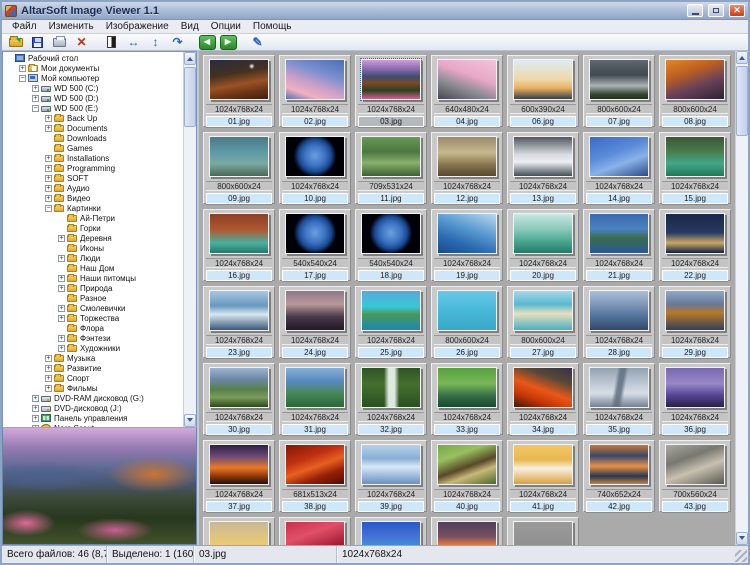  I want to click on delete-button: ✕, so click(81, 42).